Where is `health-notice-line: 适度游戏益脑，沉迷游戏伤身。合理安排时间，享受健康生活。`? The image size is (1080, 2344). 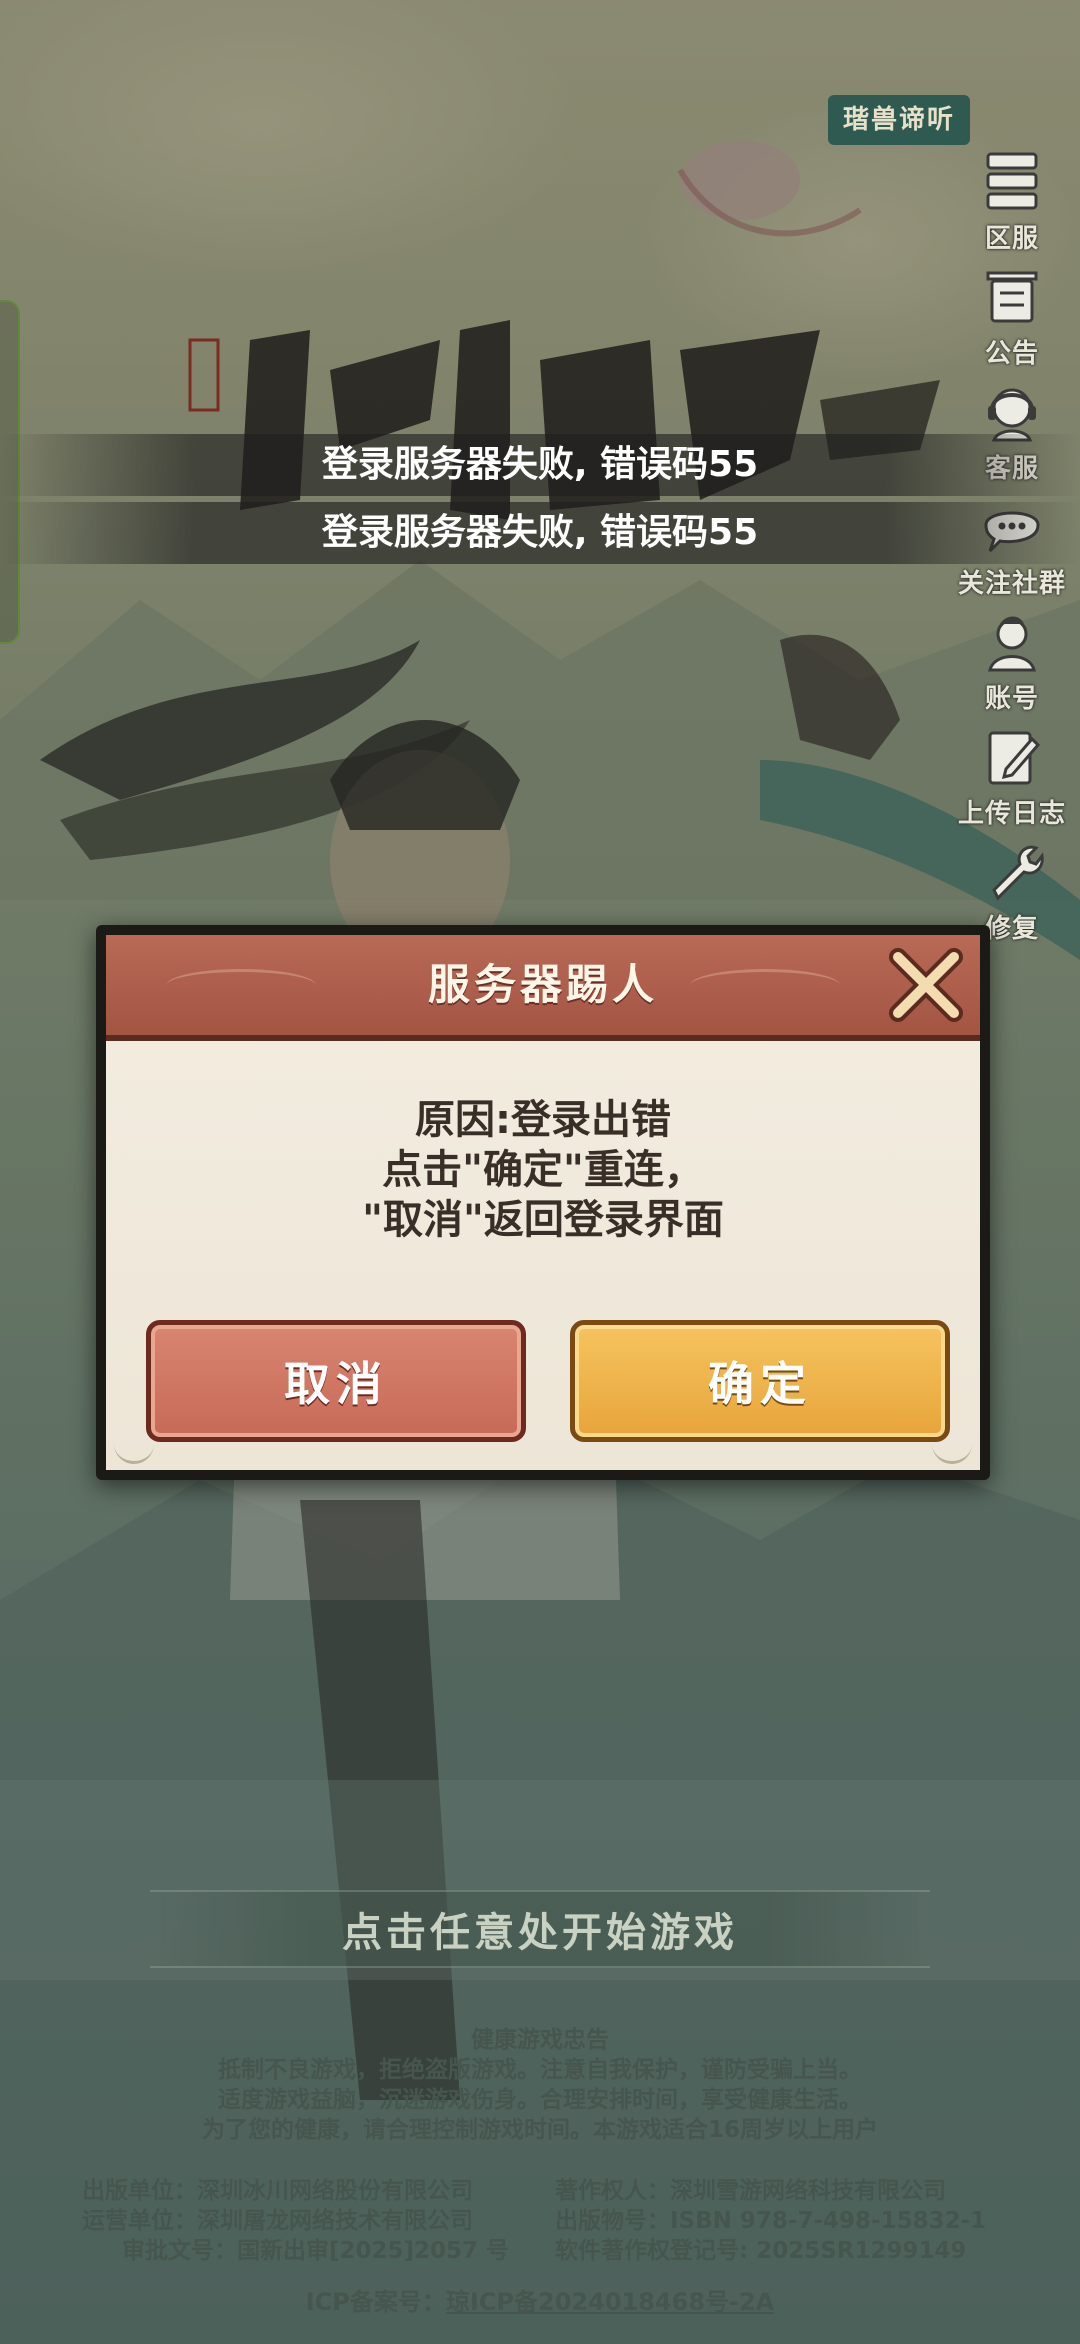
health-notice-line: 适度游戏益脑，沉迷游戏伤身。合理安排时间，享受健康生活。 is located at coordinates (540, 2100).